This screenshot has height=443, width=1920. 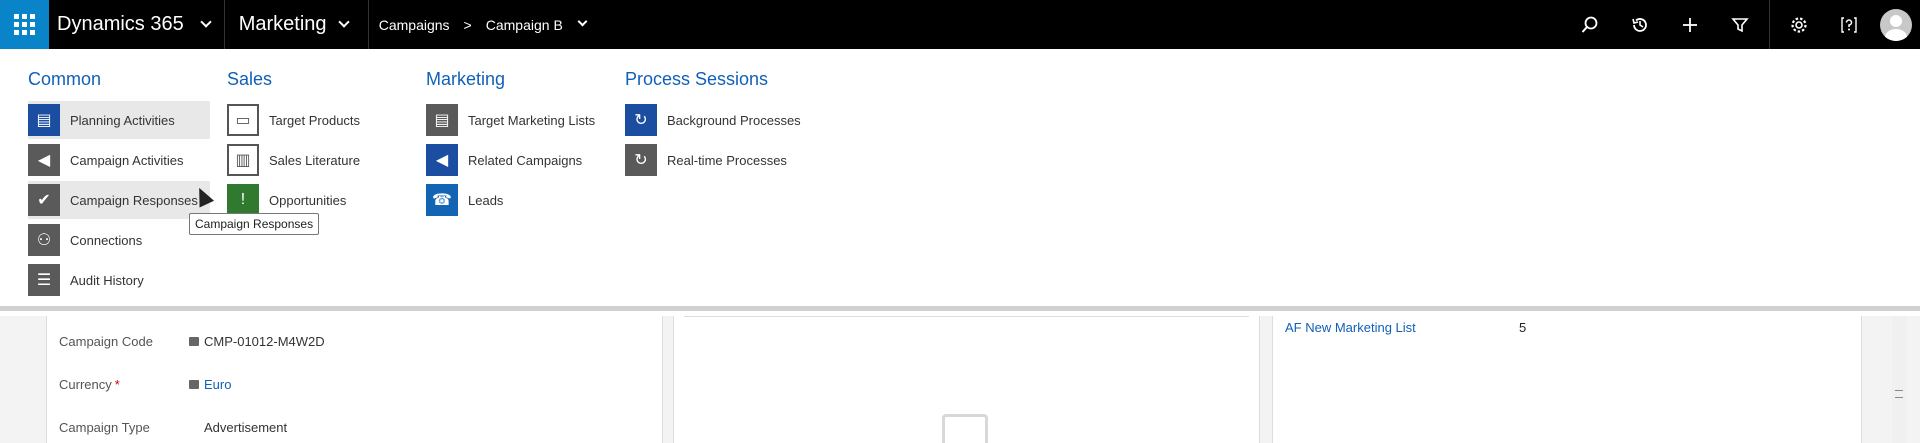 I want to click on marketing-lists-section: AF New Marketing List 5, so click(x=1567, y=379).